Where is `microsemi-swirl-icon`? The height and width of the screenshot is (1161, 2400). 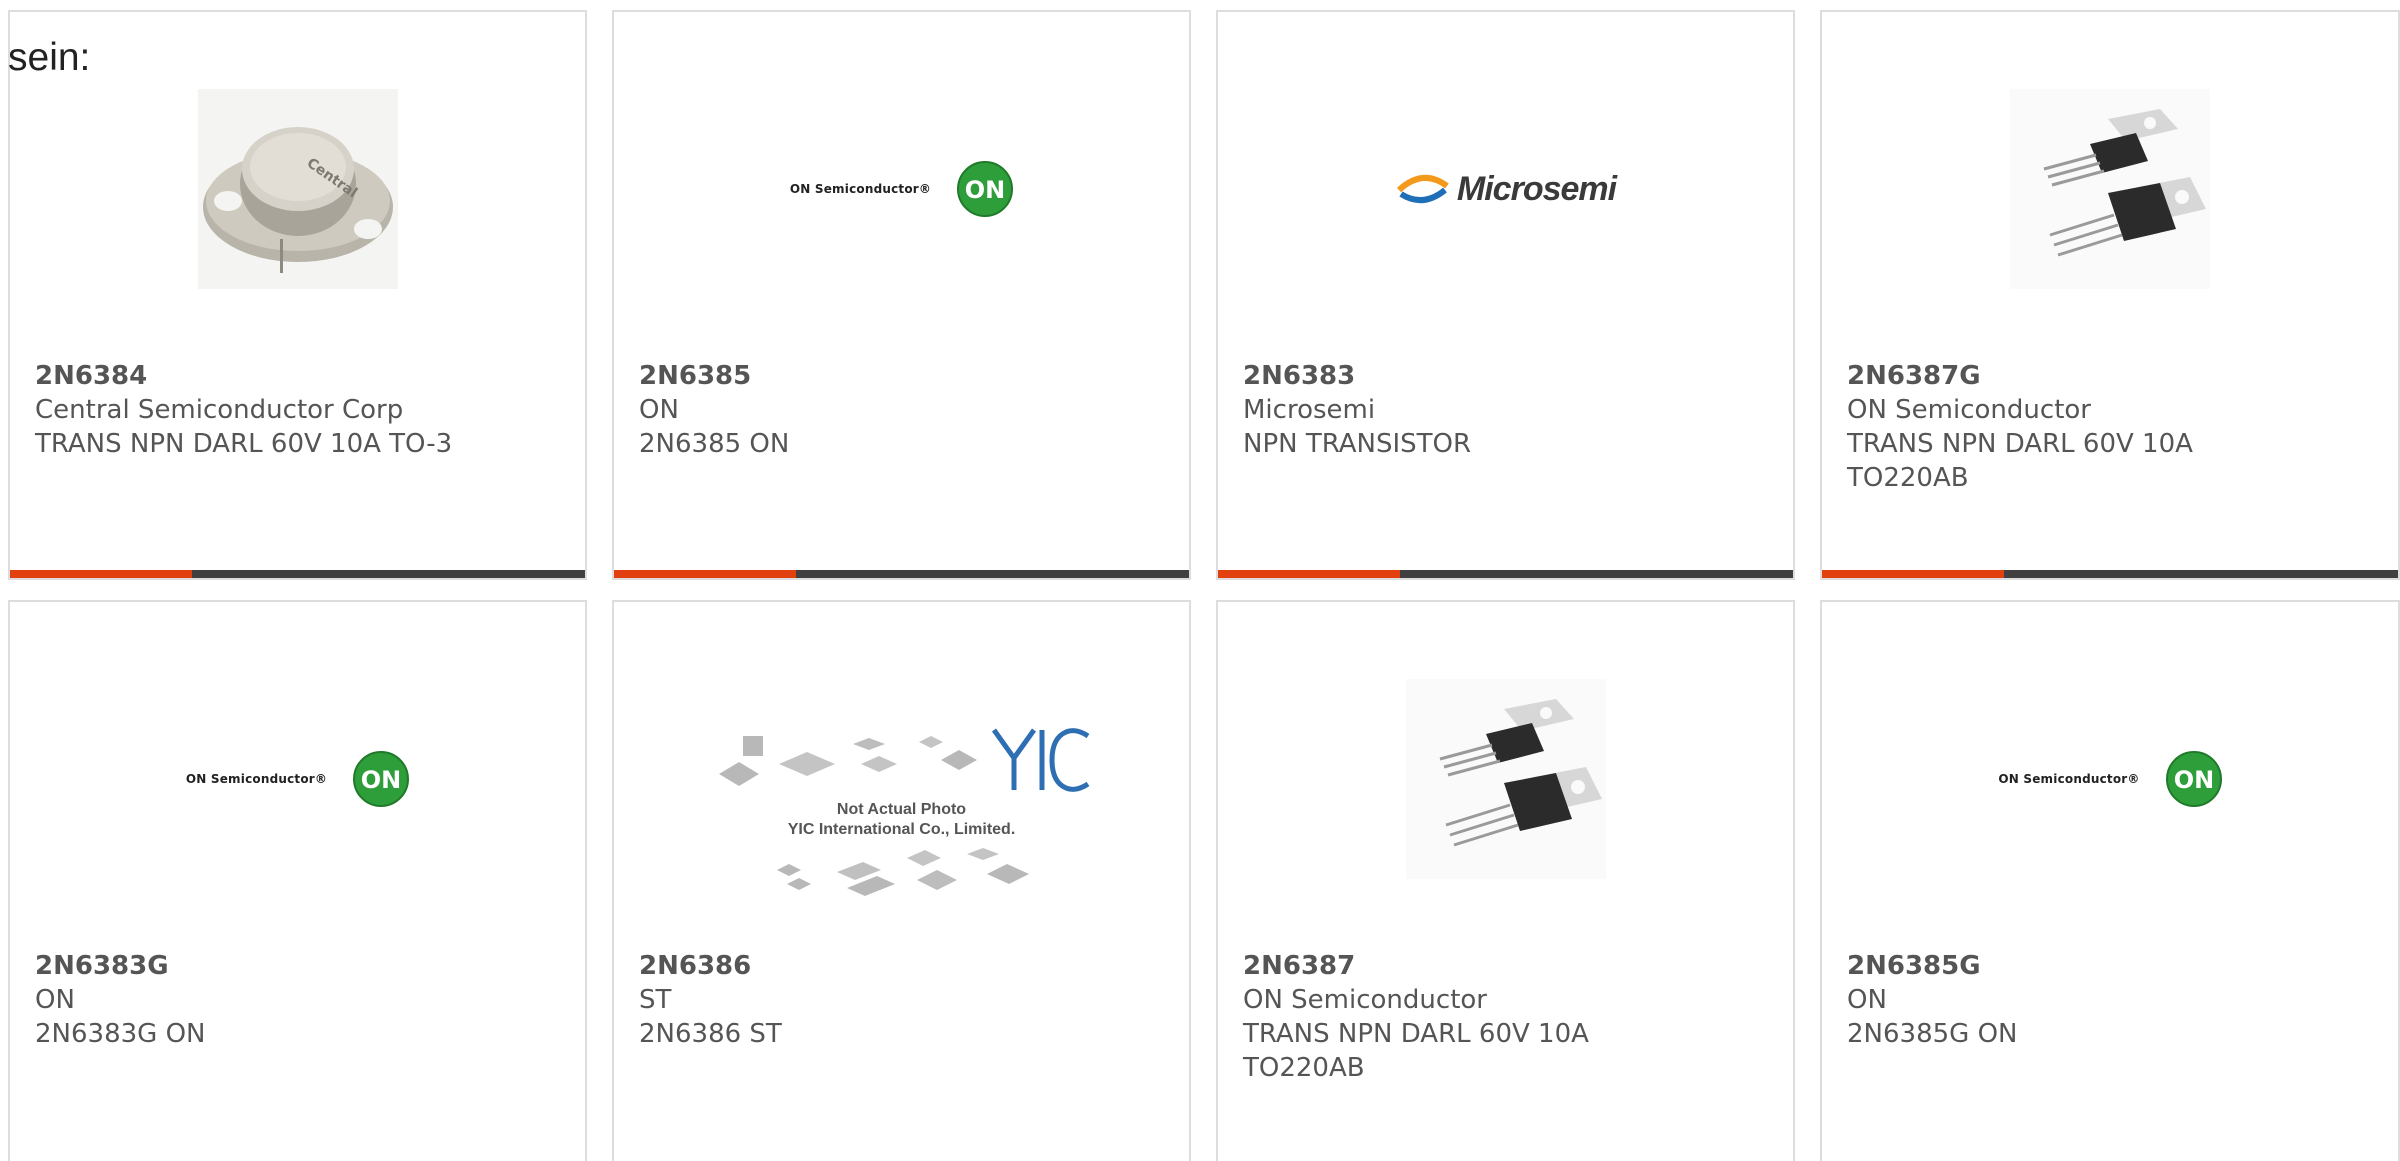
microsemi-swirl-icon is located at coordinates (1422, 189).